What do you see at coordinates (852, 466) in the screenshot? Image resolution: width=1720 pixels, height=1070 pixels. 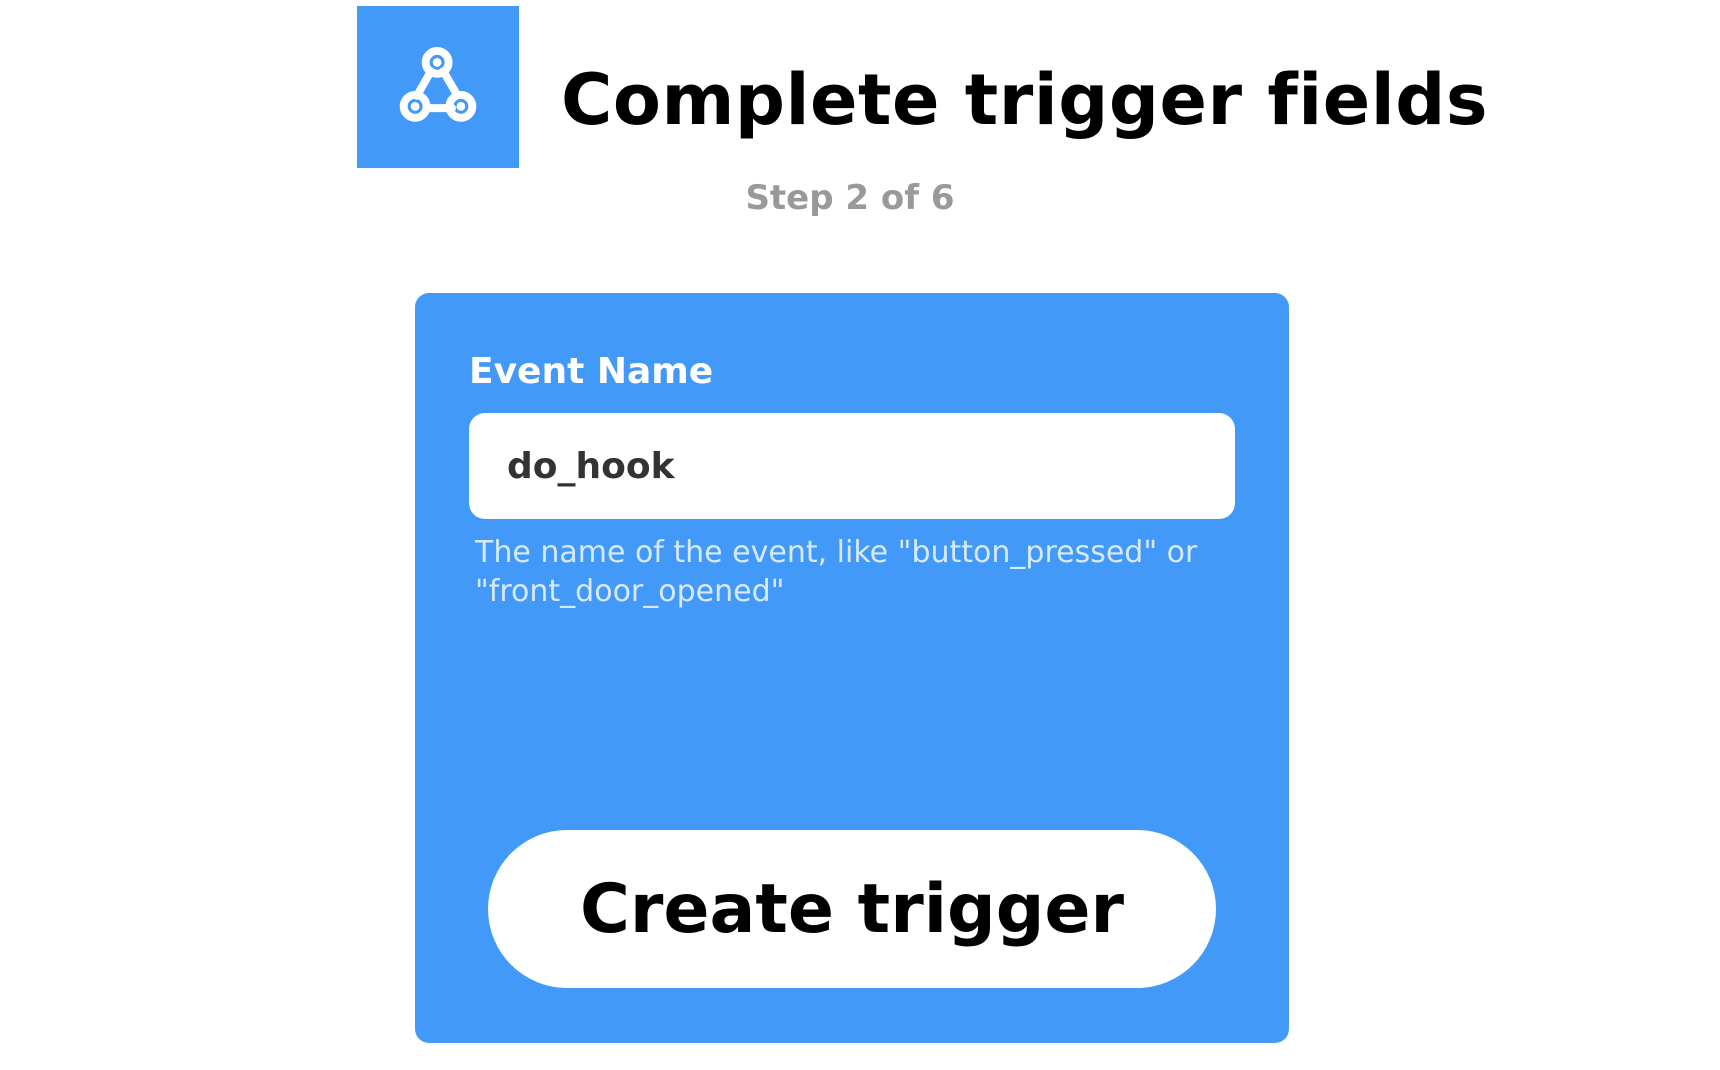 I see `event-name-input` at bounding box center [852, 466].